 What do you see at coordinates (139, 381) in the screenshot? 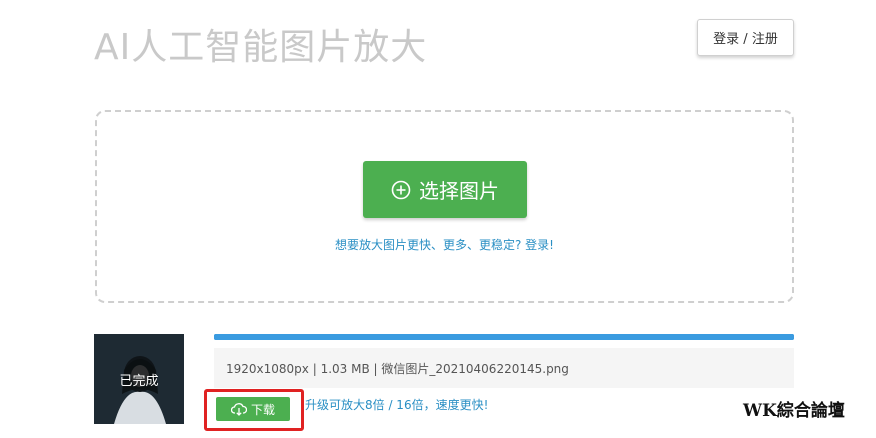
I see `status-label: 已完成` at bounding box center [139, 381].